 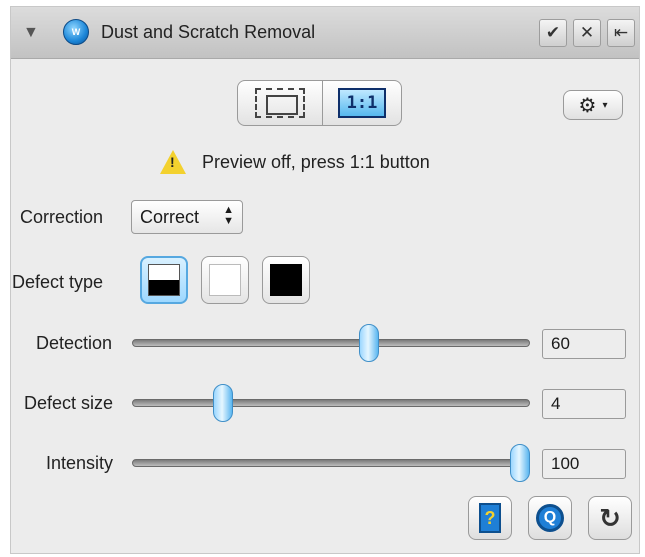 What do you see at coordinates (584, 464) in the screenshot?
I see `intensity-value-field: 100` at bounding box center [584, 464].